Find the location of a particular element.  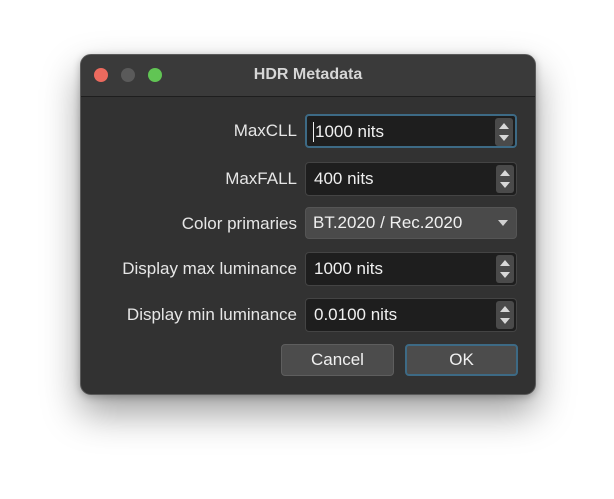

ok-button: OK is located at coordinates (461, 360).